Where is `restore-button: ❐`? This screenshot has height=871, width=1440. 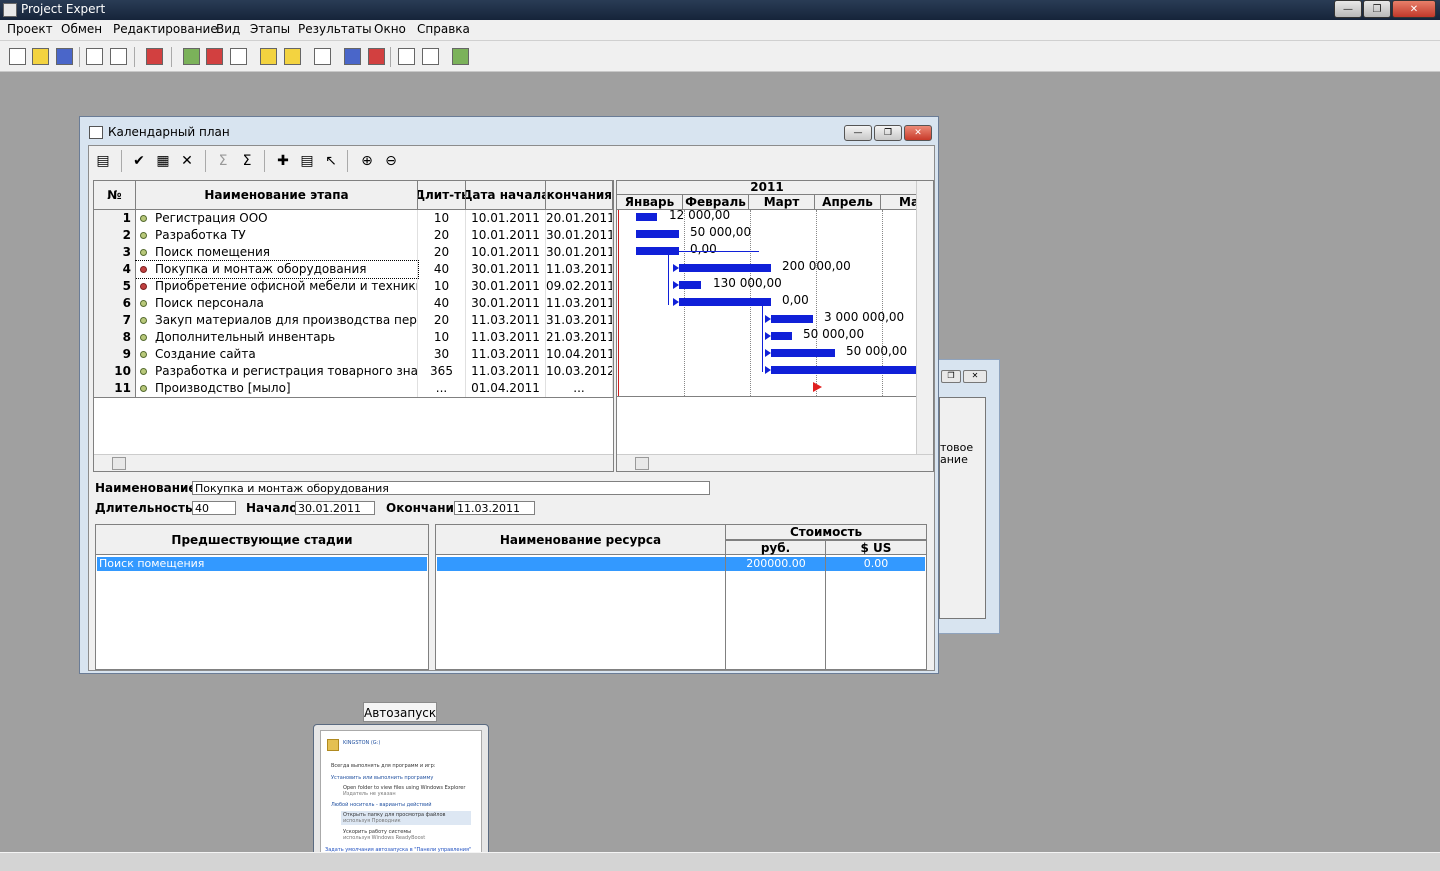
restore-button: ❐ is located at coordinates (1377, 9).